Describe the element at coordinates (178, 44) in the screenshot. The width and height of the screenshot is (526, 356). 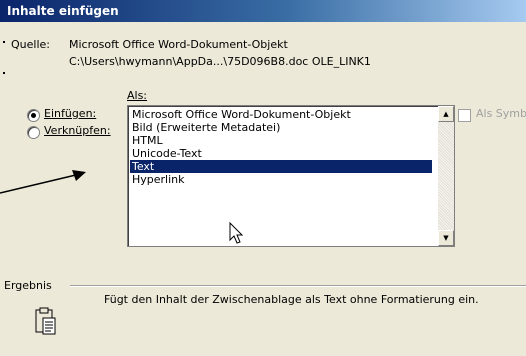
I see `source-object-name: Microsoft Office Word-Dokument-Objekt` at that location.